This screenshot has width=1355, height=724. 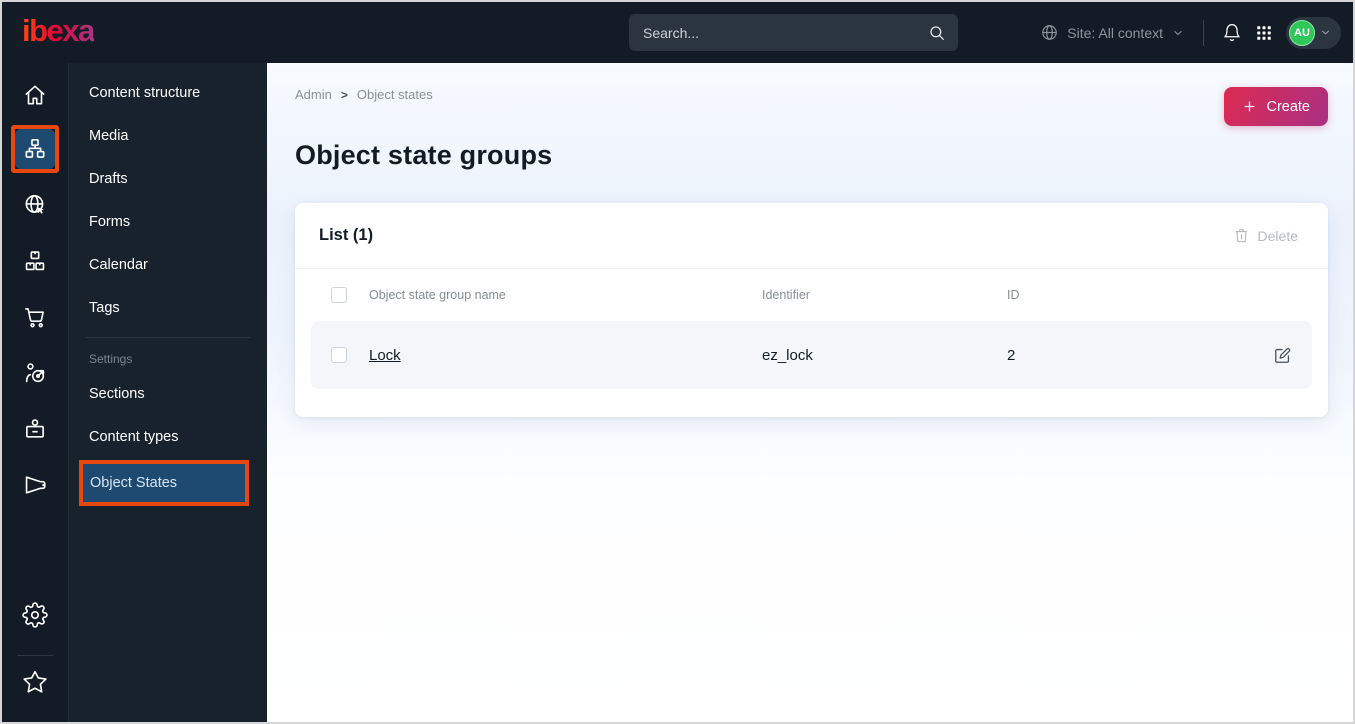 What do you see at coordinates (394, 94) in the screenshot?
I see `breadcrumb-object-states: Object states` at bounding box center [394, 94].